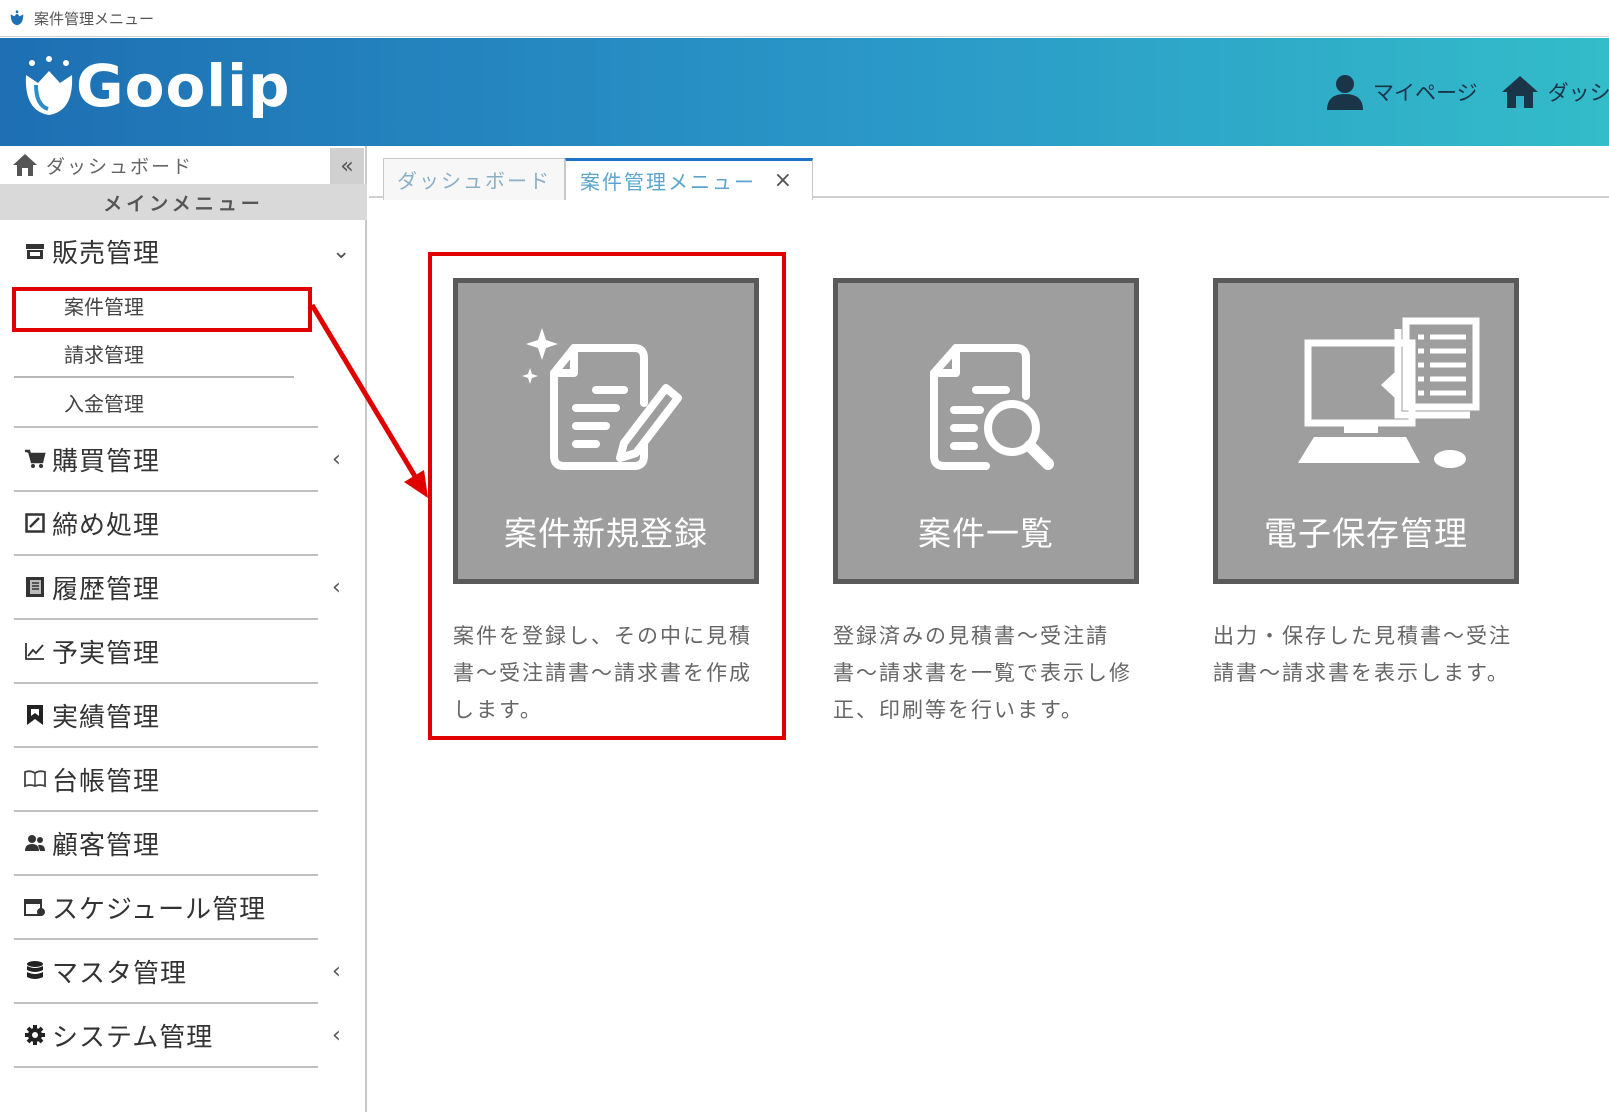 The image size is (1609, 1112). Describe the element at coordinates (106, 717) in the screenshot. I see `sidebar-item-label: 実績管理` at that location.